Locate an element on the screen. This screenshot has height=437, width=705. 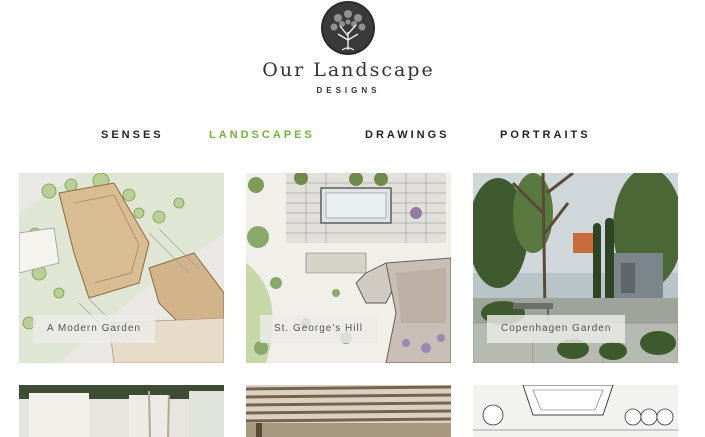
tile-label: St. George's Hill is located at coordinates (318, 329).